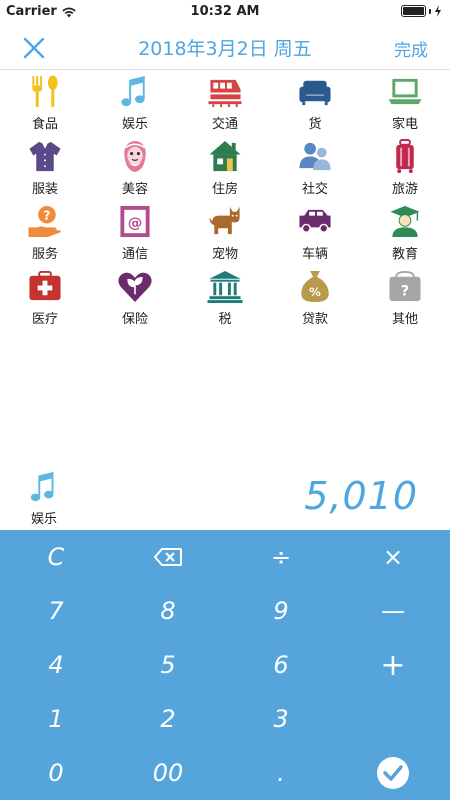 The height and width of the screenshot is (800, 450). What do you see at coordinates (44, 124) in the screenshot?
I see `category-label: 食品` at bounding box center [44, 124].